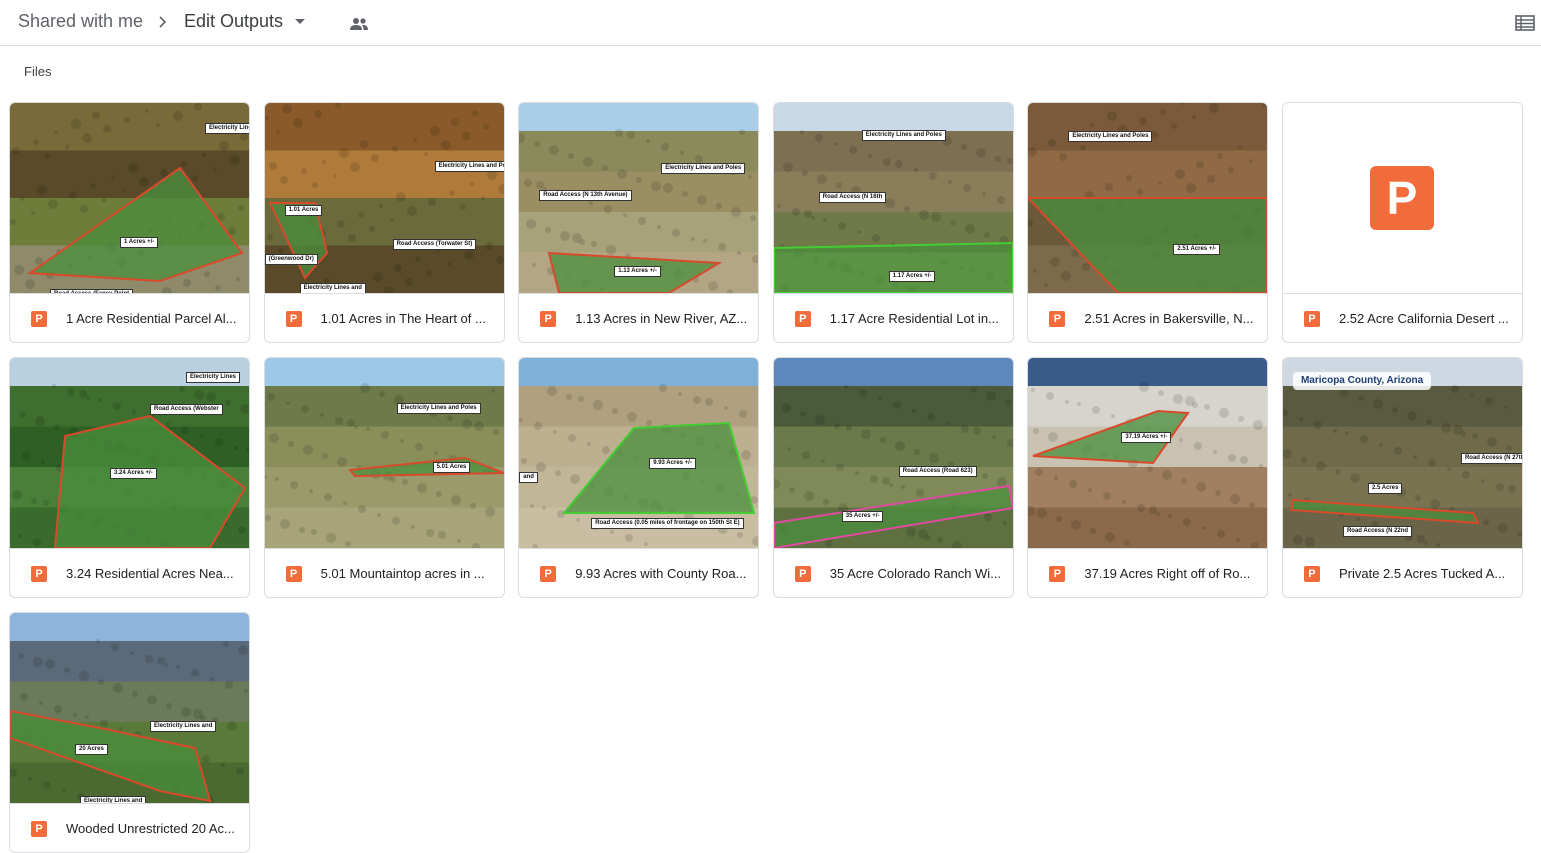  What do you see at coordinates (80, 21) in the screenshot?
I see `breadcrumb-shared-with-me: Shared with me` at bounding box center [80, 21].